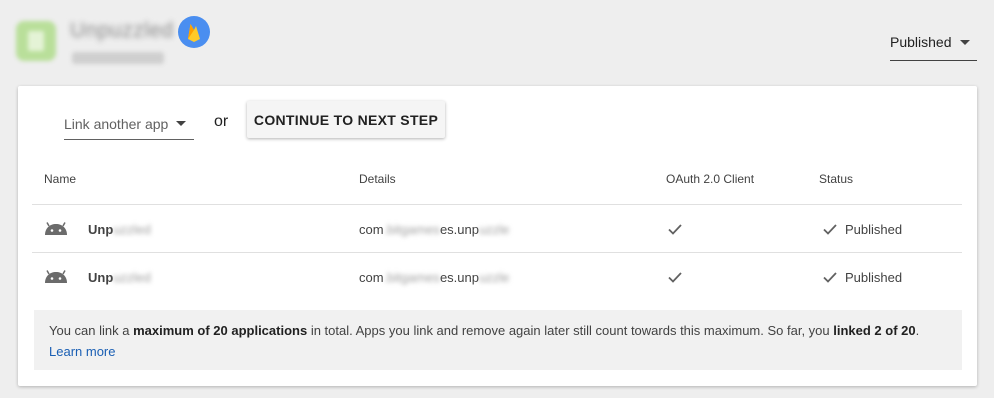 This screenshot has height=398, width=994. Describe the element at coordinates (710, 179) in the screenshot. I see `column-header-oauth: OAuth 2.0 Client` at that location.